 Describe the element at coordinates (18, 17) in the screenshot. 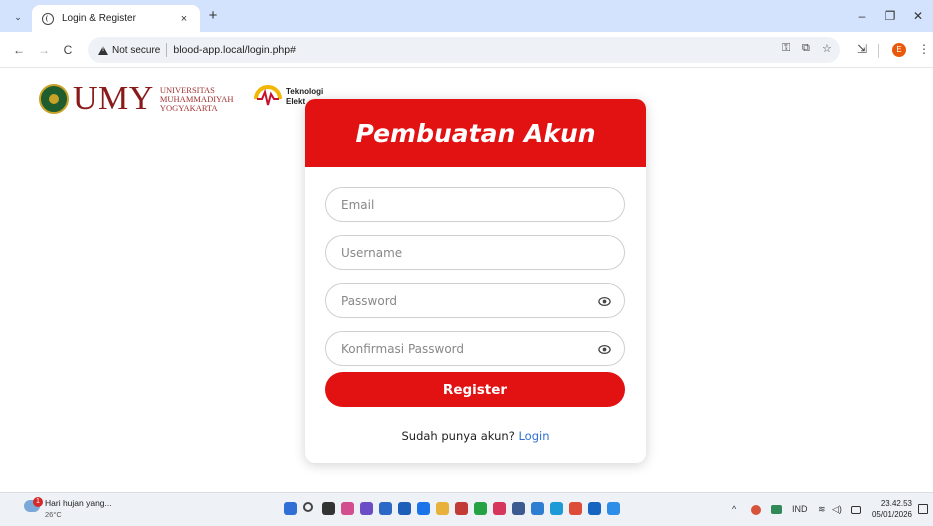

I see `tab-search-icon: ⌄` at that location.